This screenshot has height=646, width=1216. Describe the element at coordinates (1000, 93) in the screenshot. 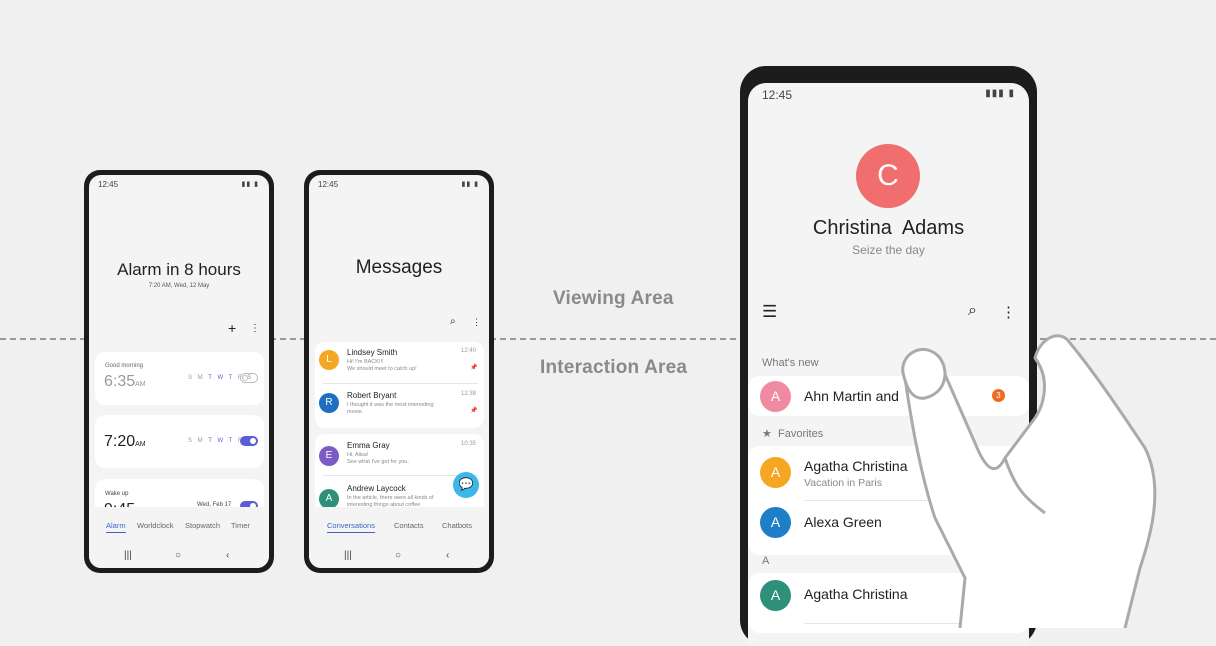

I see `signal-battery-icon: ▮▮▮ ▮` at that location.